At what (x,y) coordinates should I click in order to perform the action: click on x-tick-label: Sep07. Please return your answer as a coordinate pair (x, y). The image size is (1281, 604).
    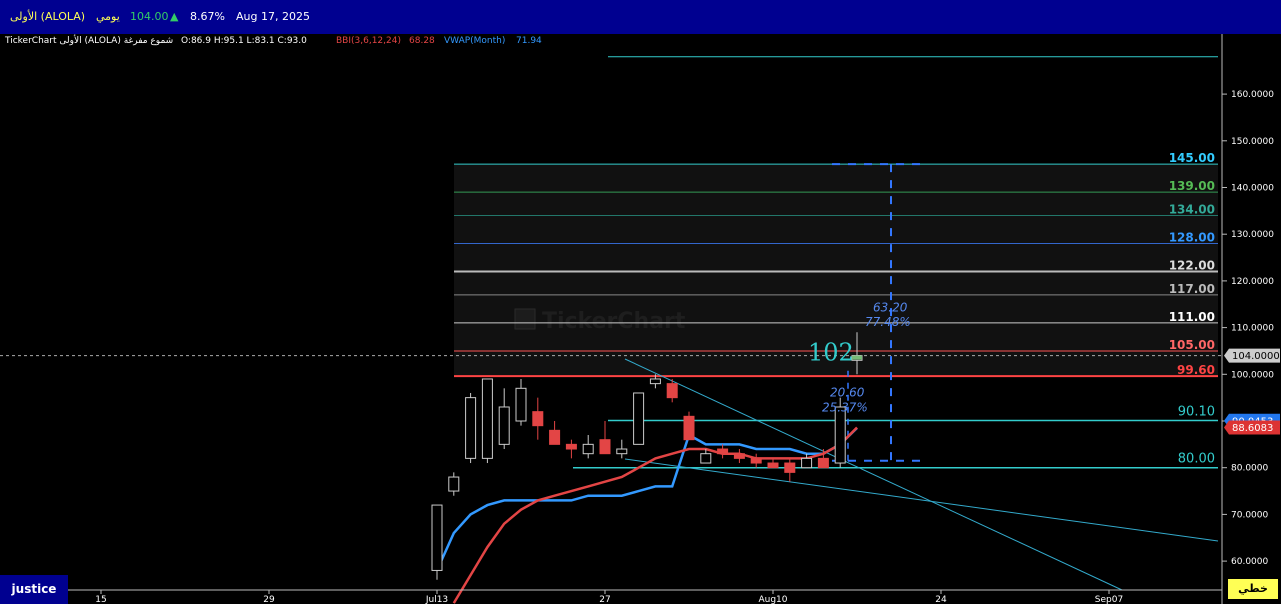
    Looking at the image, I should click on (1109, 599).